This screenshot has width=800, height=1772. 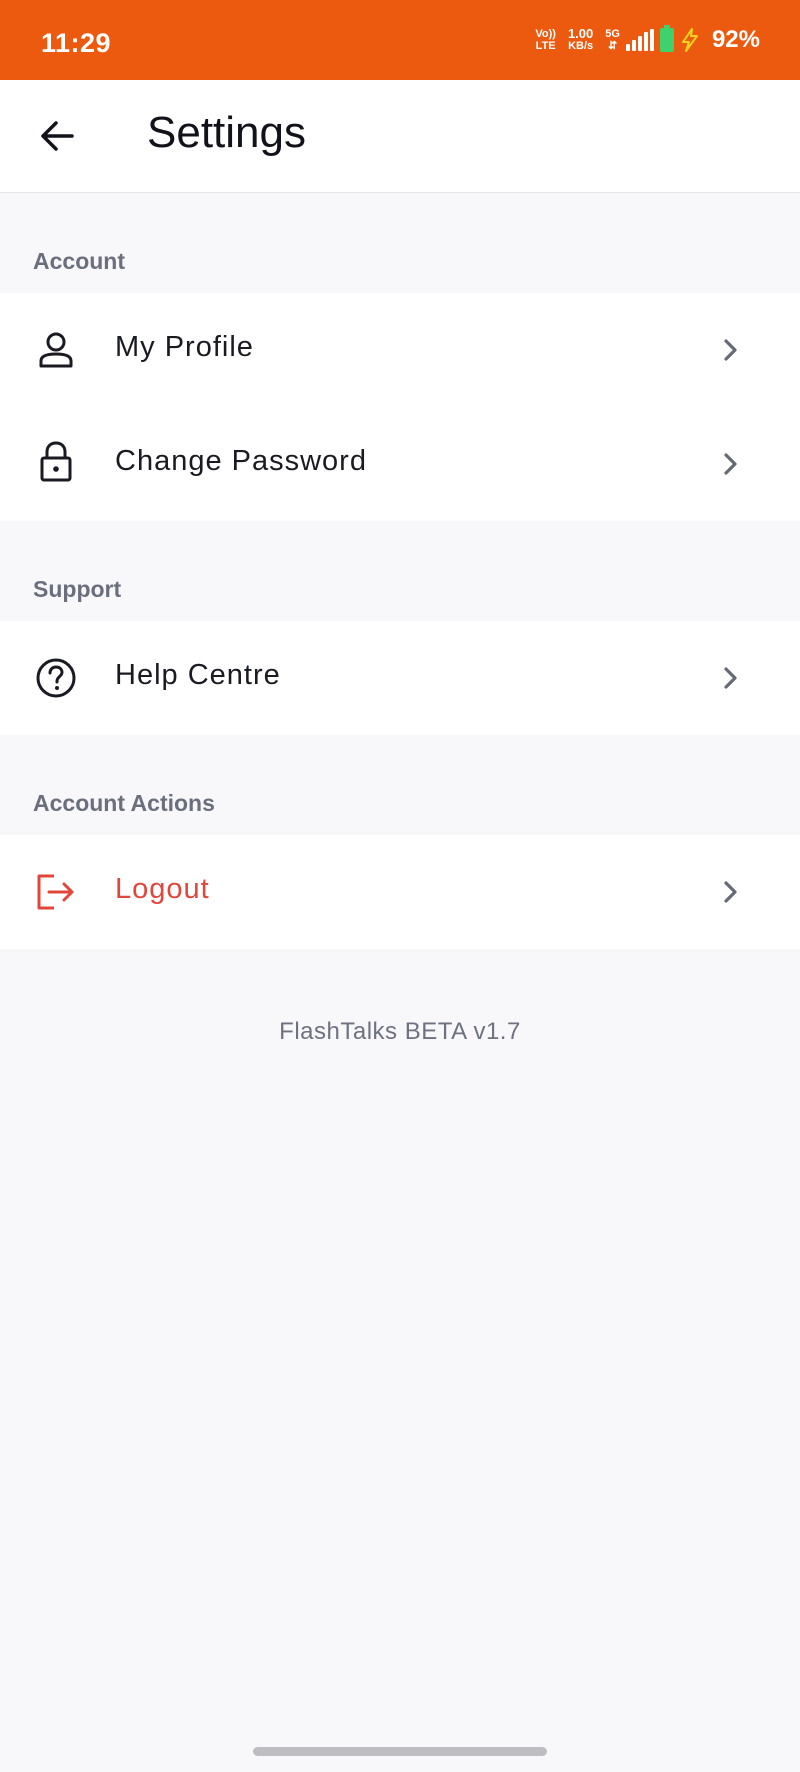 I want to click on signal-icon, so click(x=639, y=40).